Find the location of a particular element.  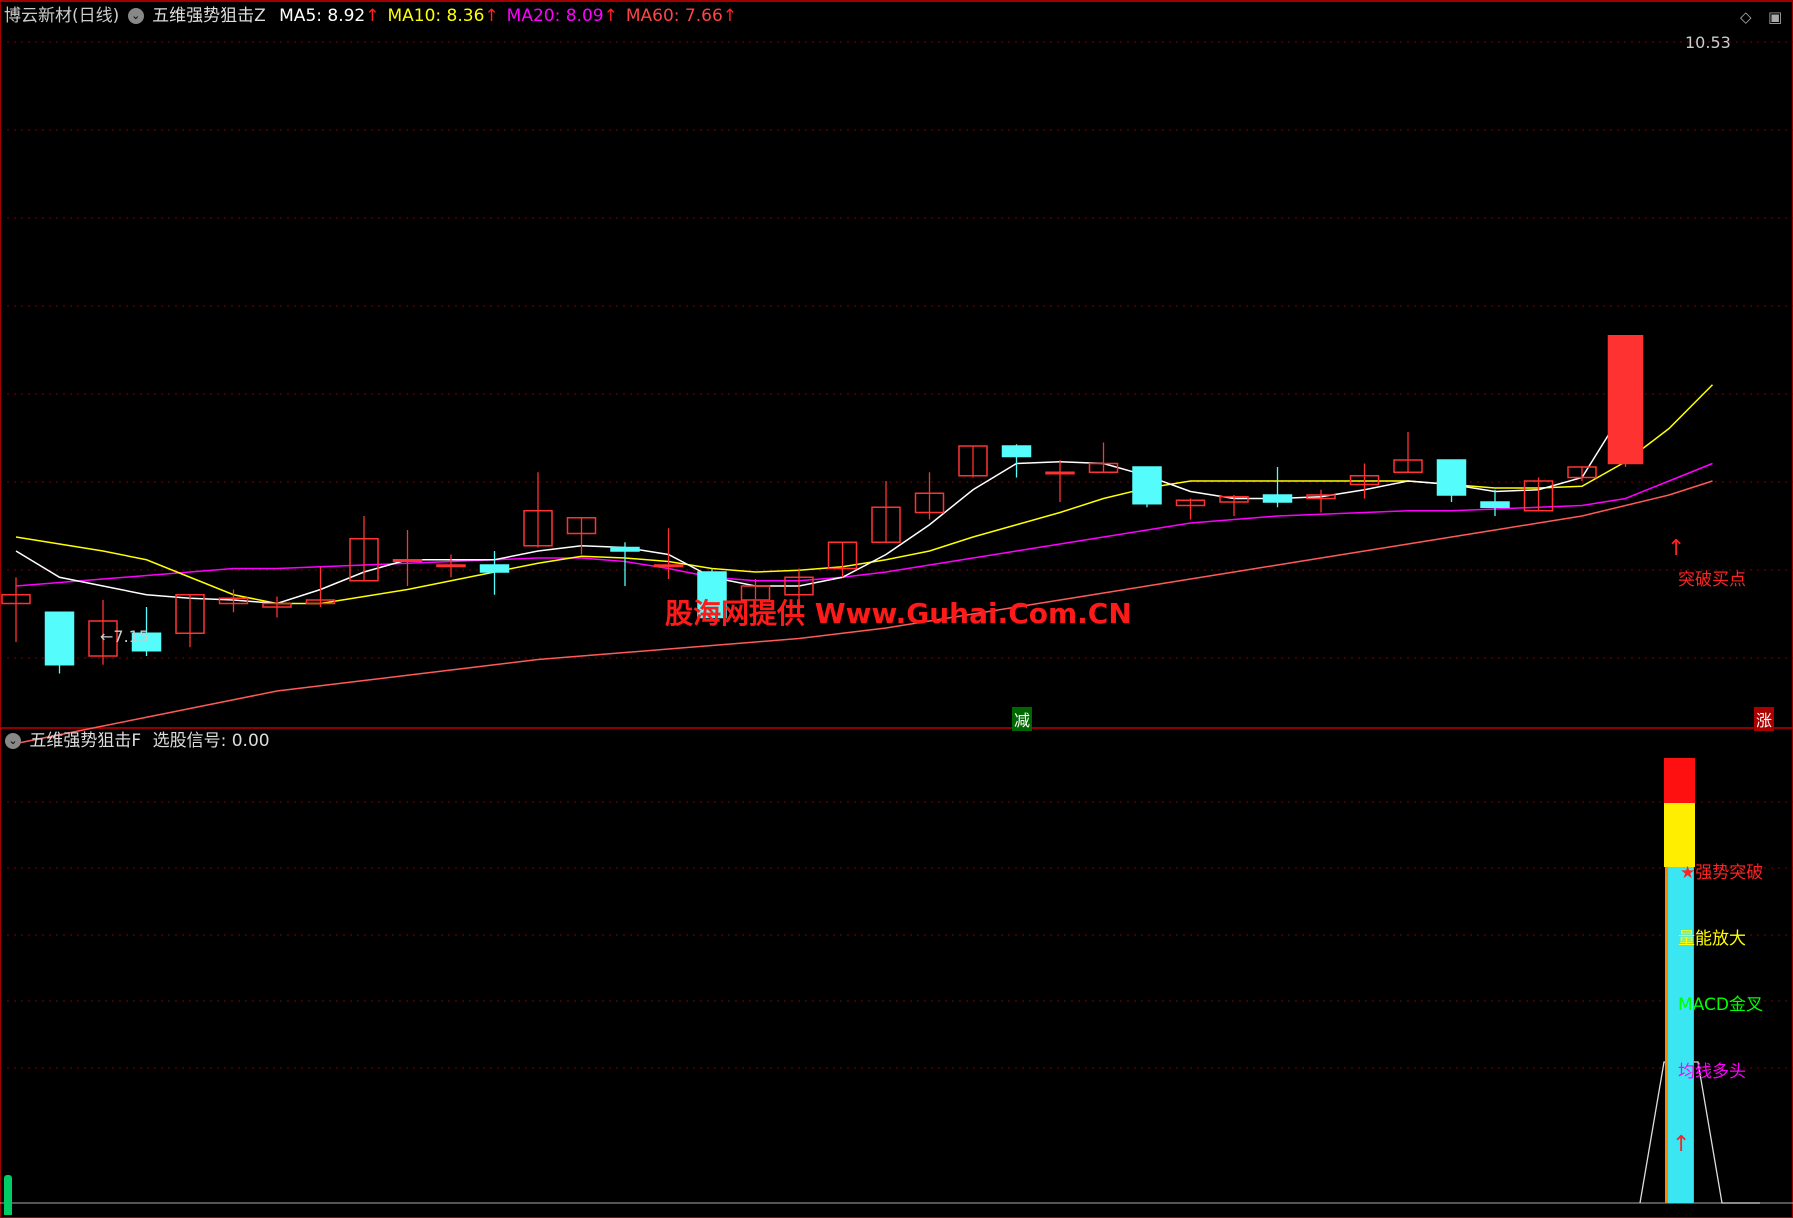

ma-legend-item: MA5: 8.92↑ is located at coordinates (329, 16).